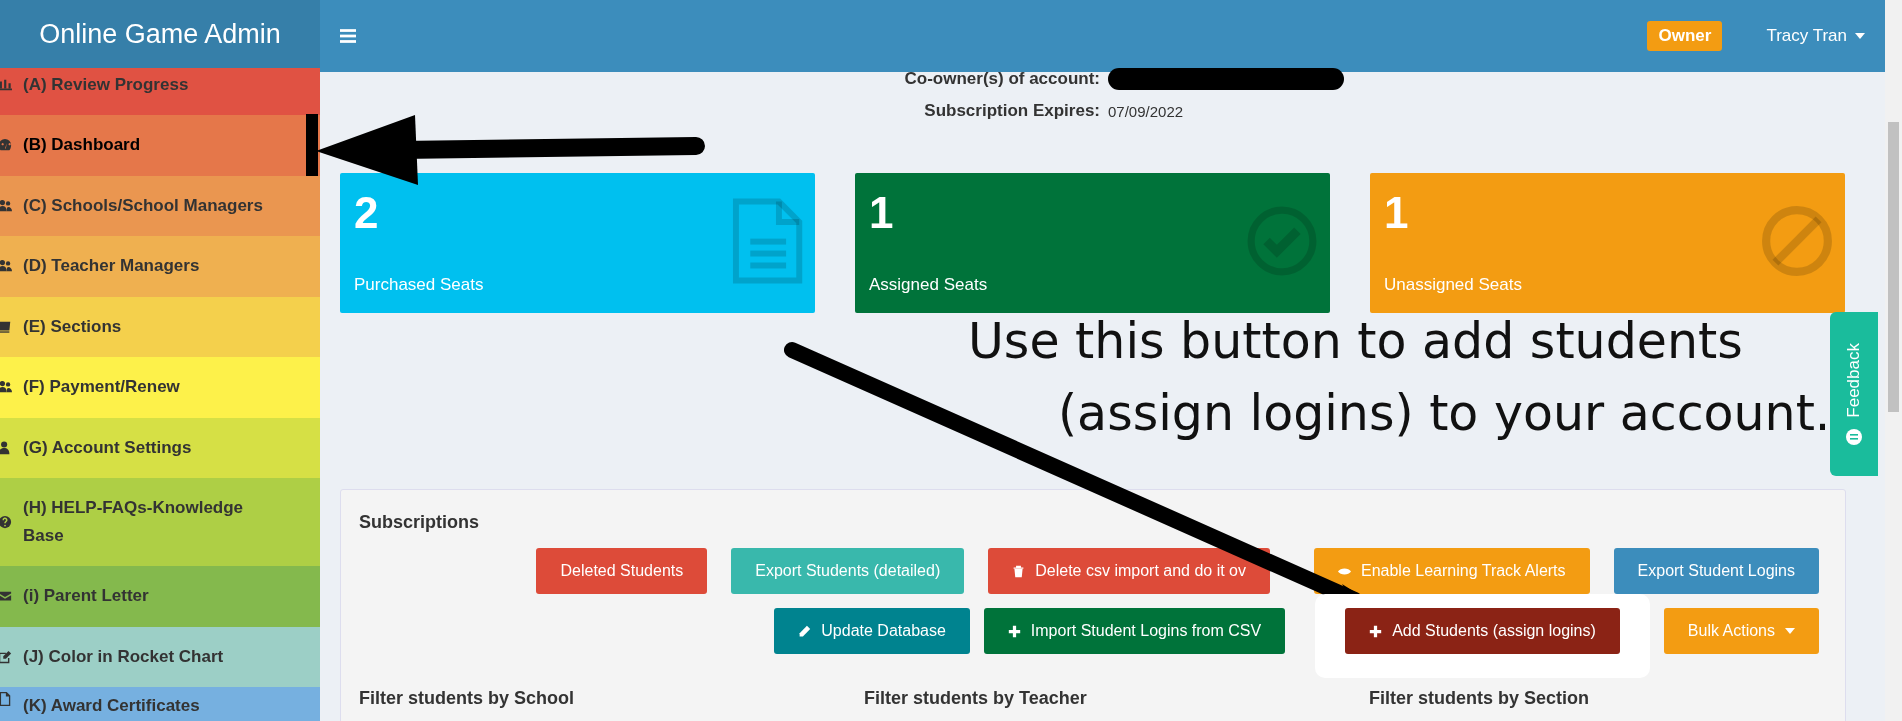  What do you see at coordinates (805, 631) in the screenshot?
I see `pencil-icon` at bounding box center [805, 631].